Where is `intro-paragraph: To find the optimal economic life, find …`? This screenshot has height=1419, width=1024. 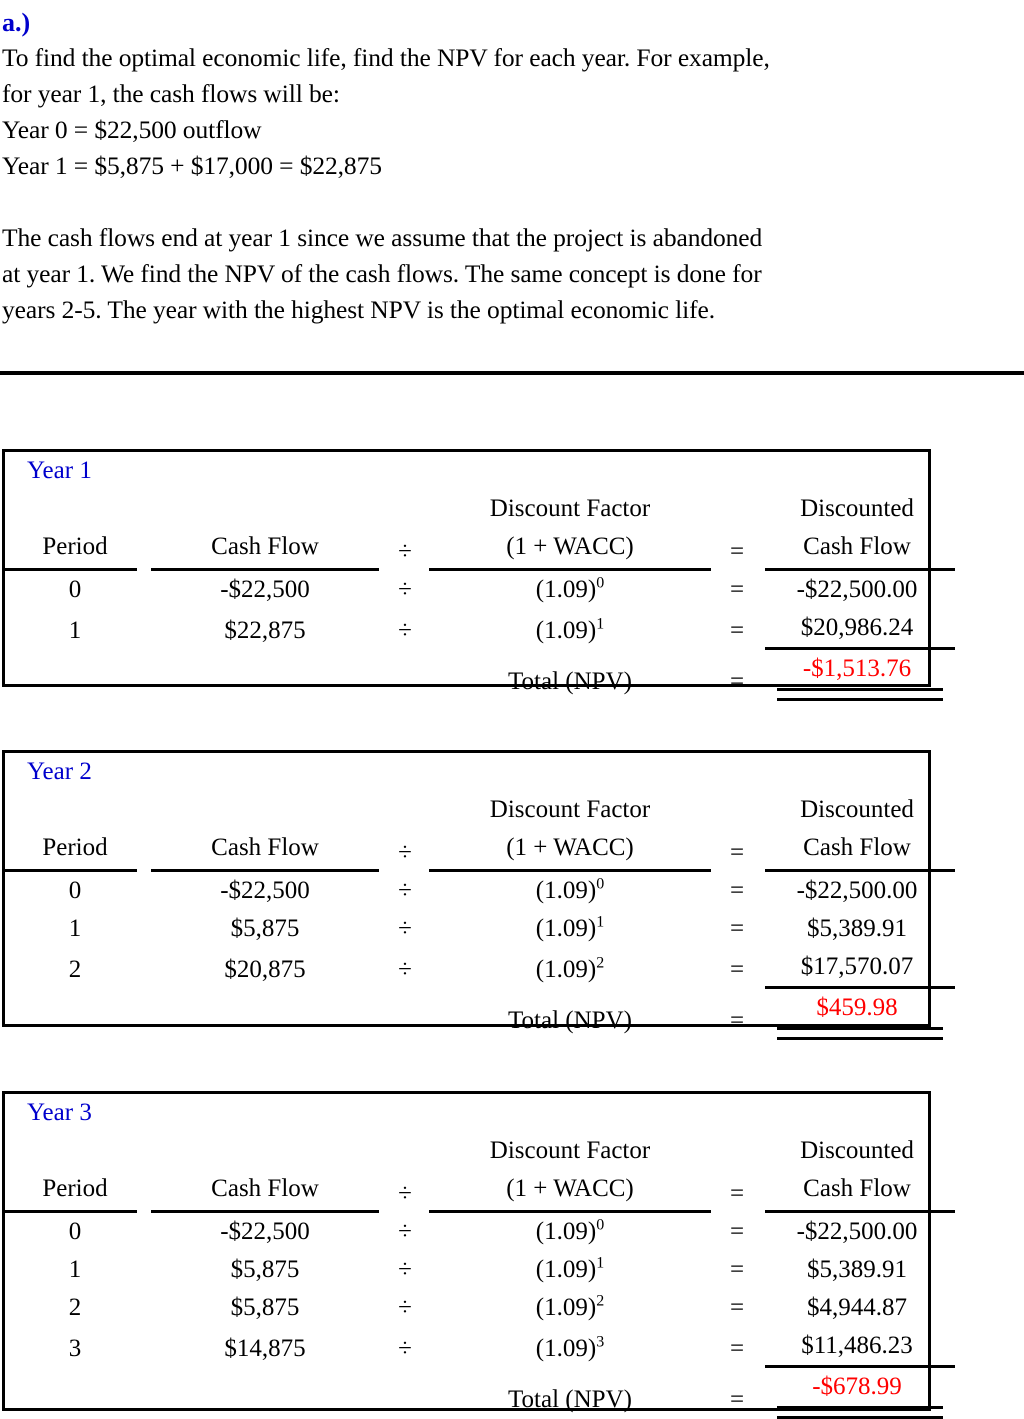
intro-paragraph: To find the optimal economic life, find … is located at coordinates (505, 112).